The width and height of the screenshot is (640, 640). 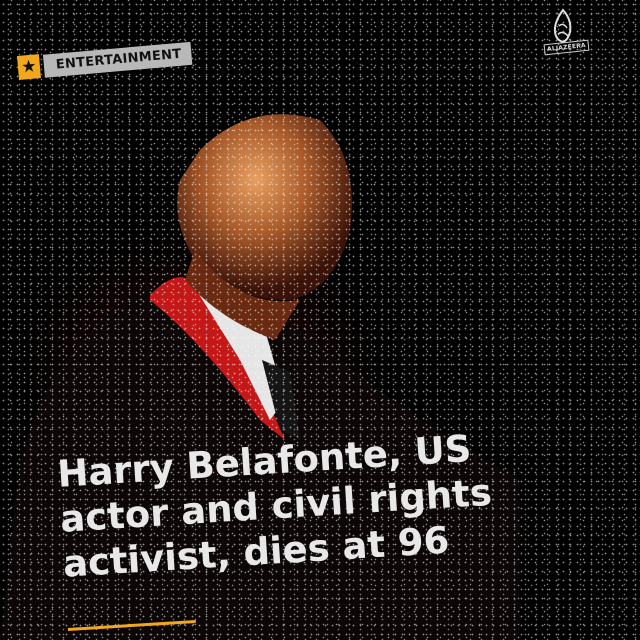 What do you see at coordinates (28, 67) in the screenshot?
I see `star-icon: ★` at bounding box center [28, 67].